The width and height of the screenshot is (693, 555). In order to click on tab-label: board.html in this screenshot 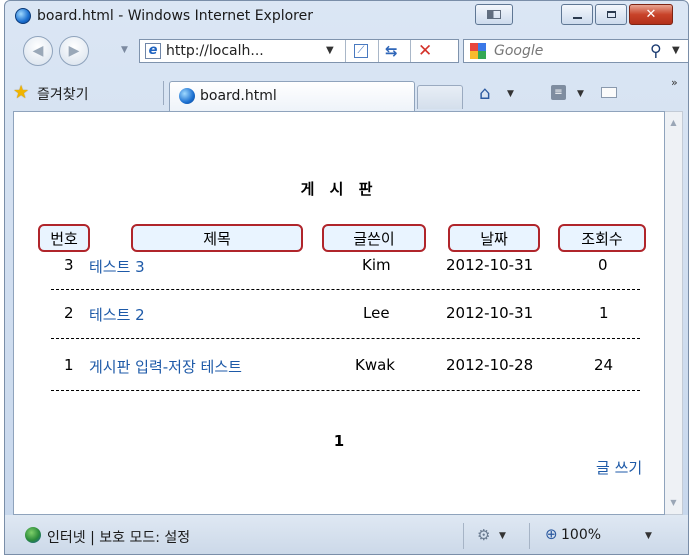, I will do `click(238, 96)`.